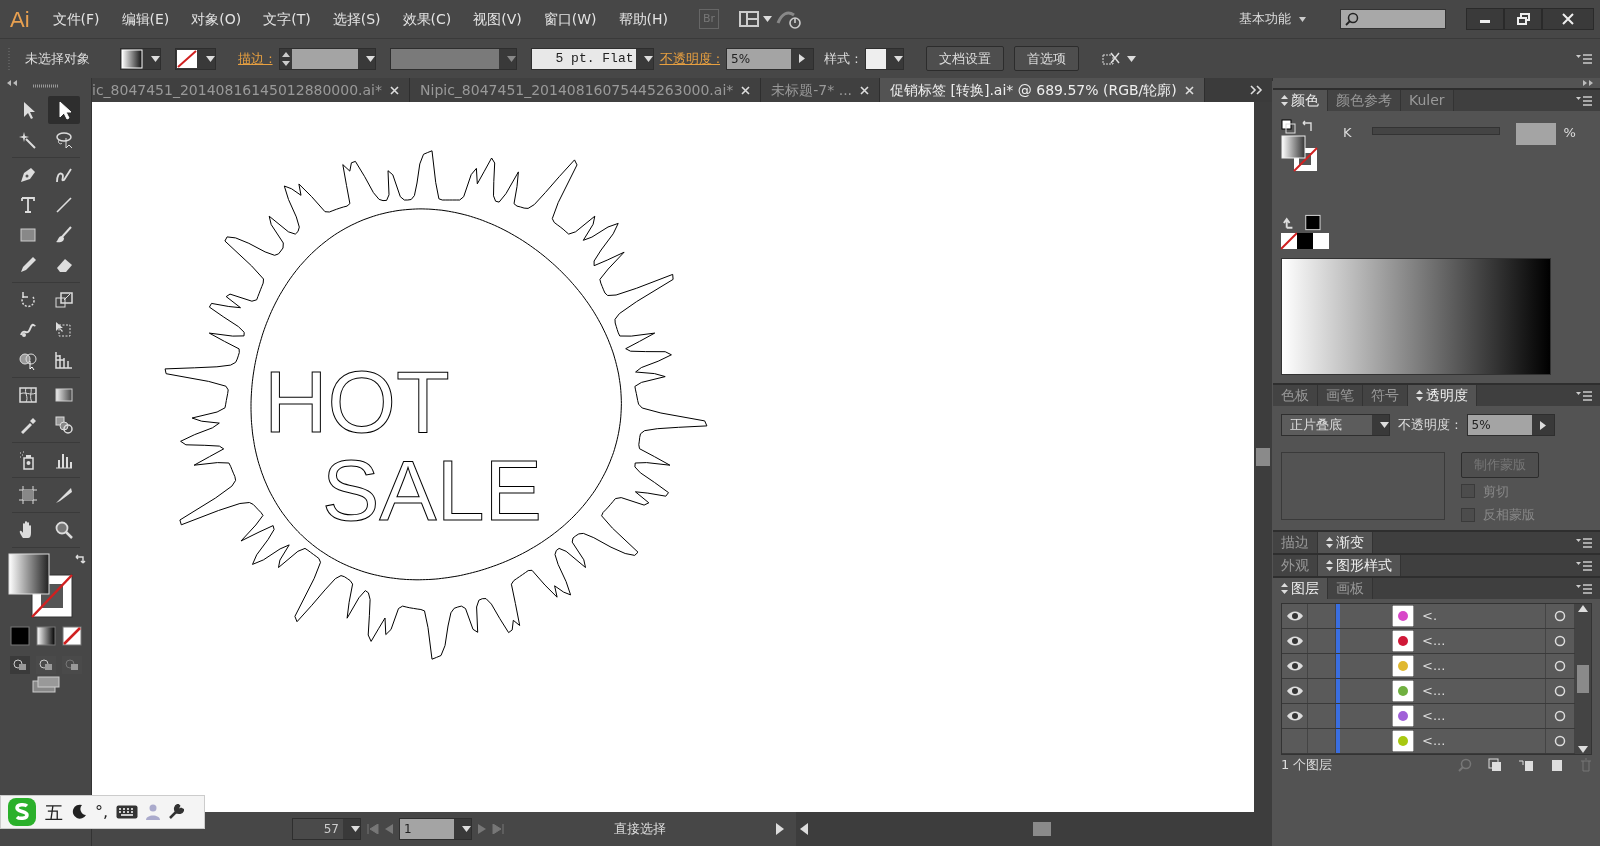 The width and height of the screenshot is (1600, 846). I want to click on search-field, so click(1393, 19).